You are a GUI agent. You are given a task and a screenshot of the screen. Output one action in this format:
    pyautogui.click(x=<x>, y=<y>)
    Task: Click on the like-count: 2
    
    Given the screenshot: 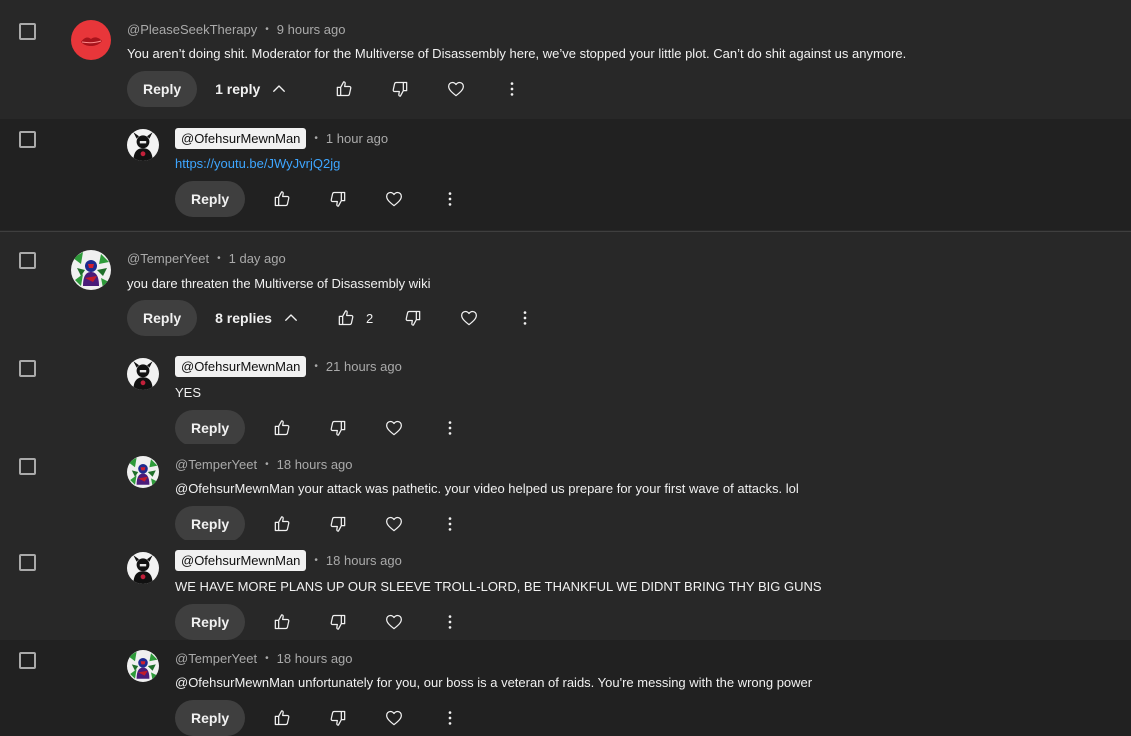 What is the action you would take?
    pyautogui.click(x=369, y=318)
    